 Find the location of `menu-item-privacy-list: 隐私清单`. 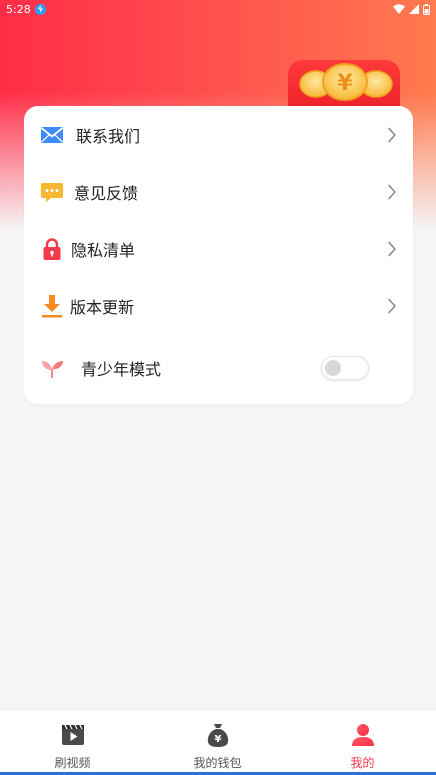

menu-item-privacy-list: 隐私清单 is located at coordinates (218, 248).